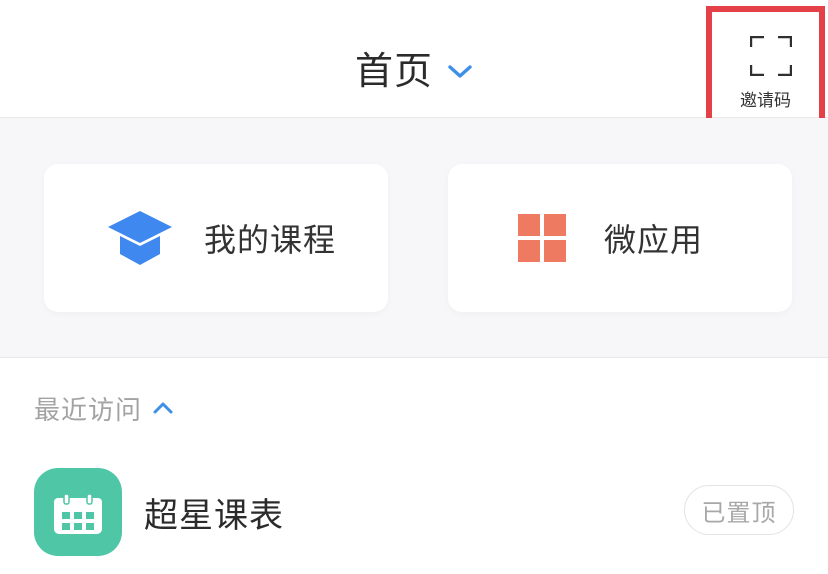 The height and width of the screenshot is (574, 828). What do you see at coordinates (394, 71) in the screenshot?
I see `page-title: 首页` at bounding box center [394, 71].